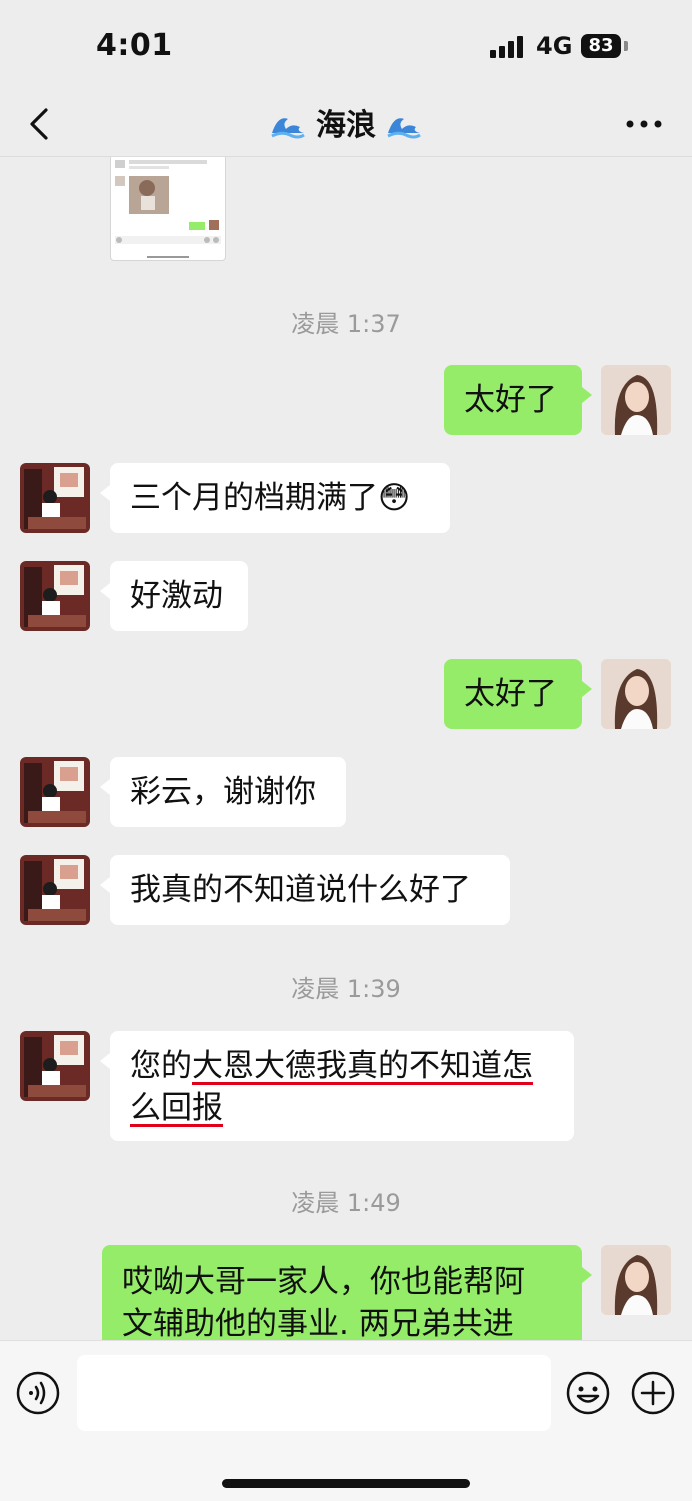 This screenshot has width=692, height=1501. What do you see at coordinates (554, 46) in the screenshot?
I see `network-type: 4G` at bounding box center [554, 46].